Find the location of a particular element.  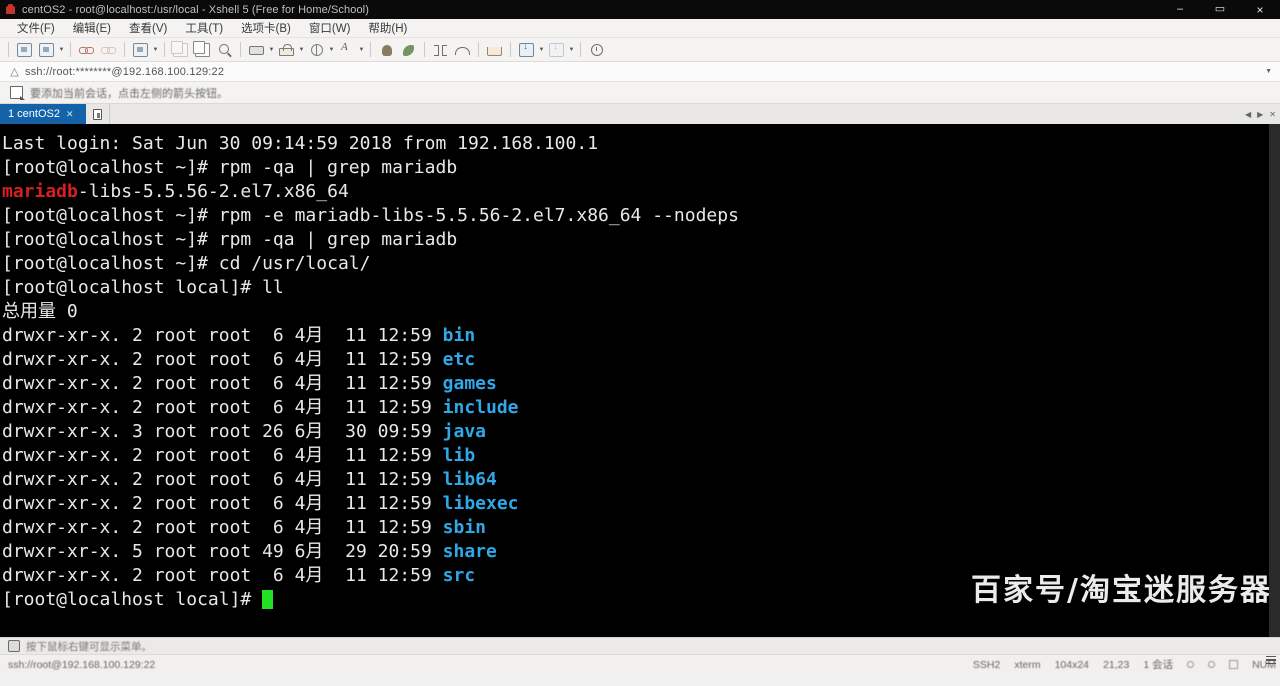

terminal-line: [root@localhost ~]# cd /usr/local/ is located at coordinates (641, 264).